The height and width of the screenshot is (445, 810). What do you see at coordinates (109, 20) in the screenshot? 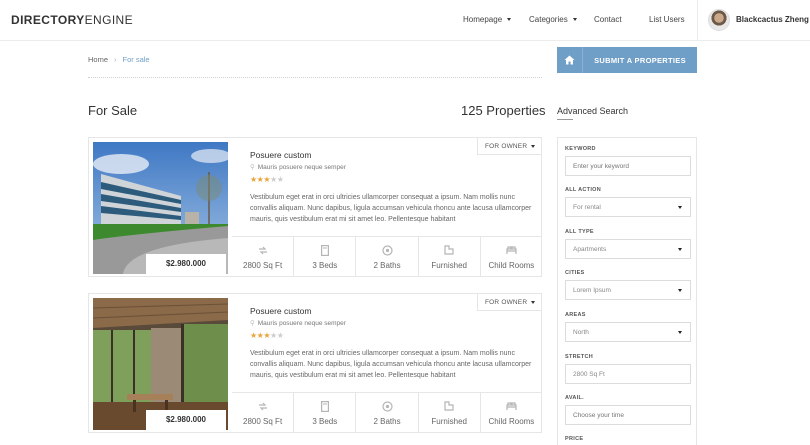
I see `logo-light: ENGINE` at bounding box center [109, 20].